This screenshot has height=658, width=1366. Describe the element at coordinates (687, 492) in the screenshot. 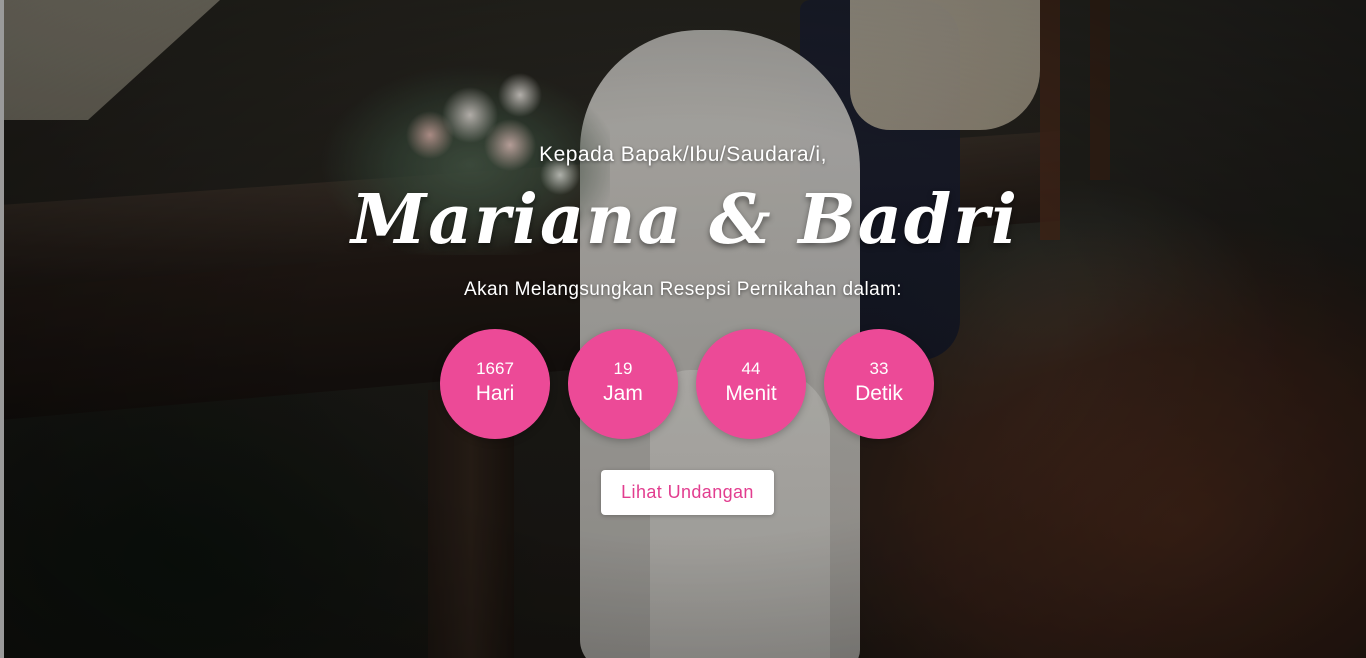

I see `view-invitation-button: Lihat Undangan` at that location.